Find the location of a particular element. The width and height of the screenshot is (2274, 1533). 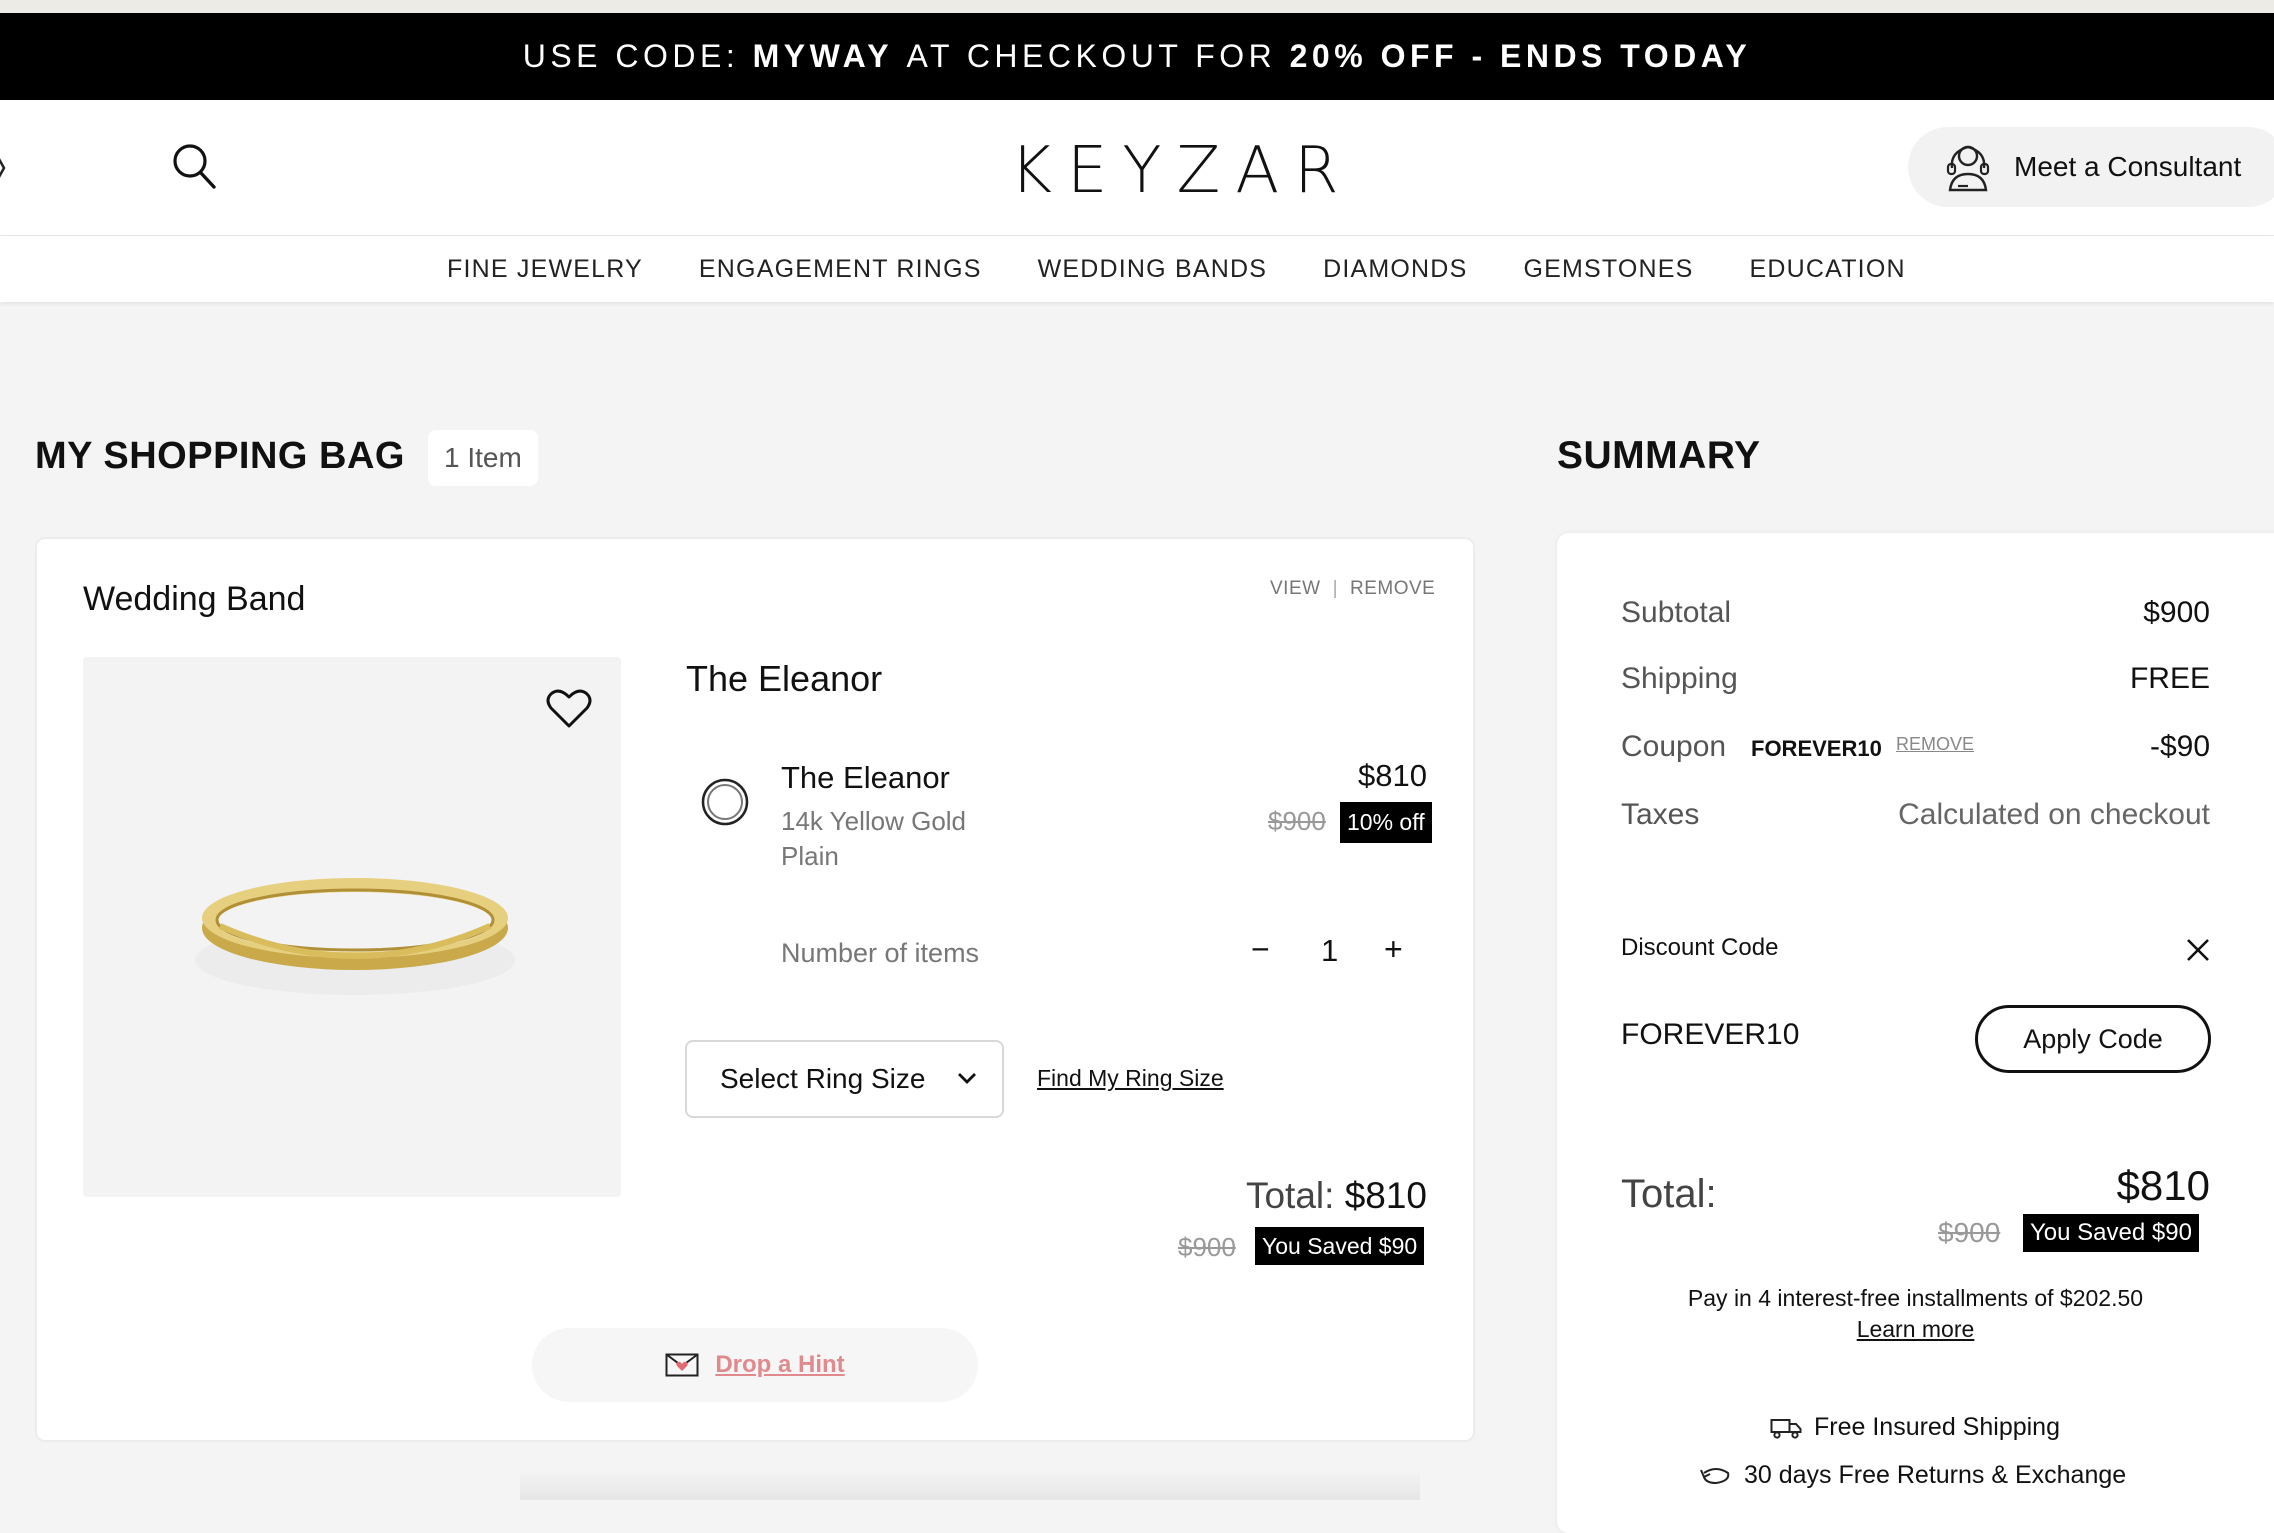

item-actions: VIEW | REMOVE is located at coordinates (1353, 588).